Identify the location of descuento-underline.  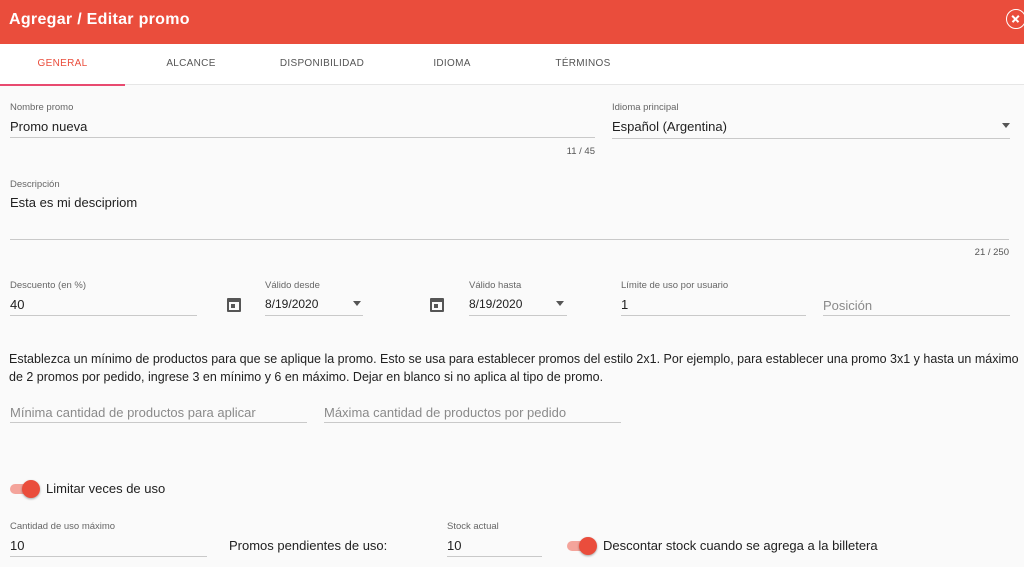
(103, 315).